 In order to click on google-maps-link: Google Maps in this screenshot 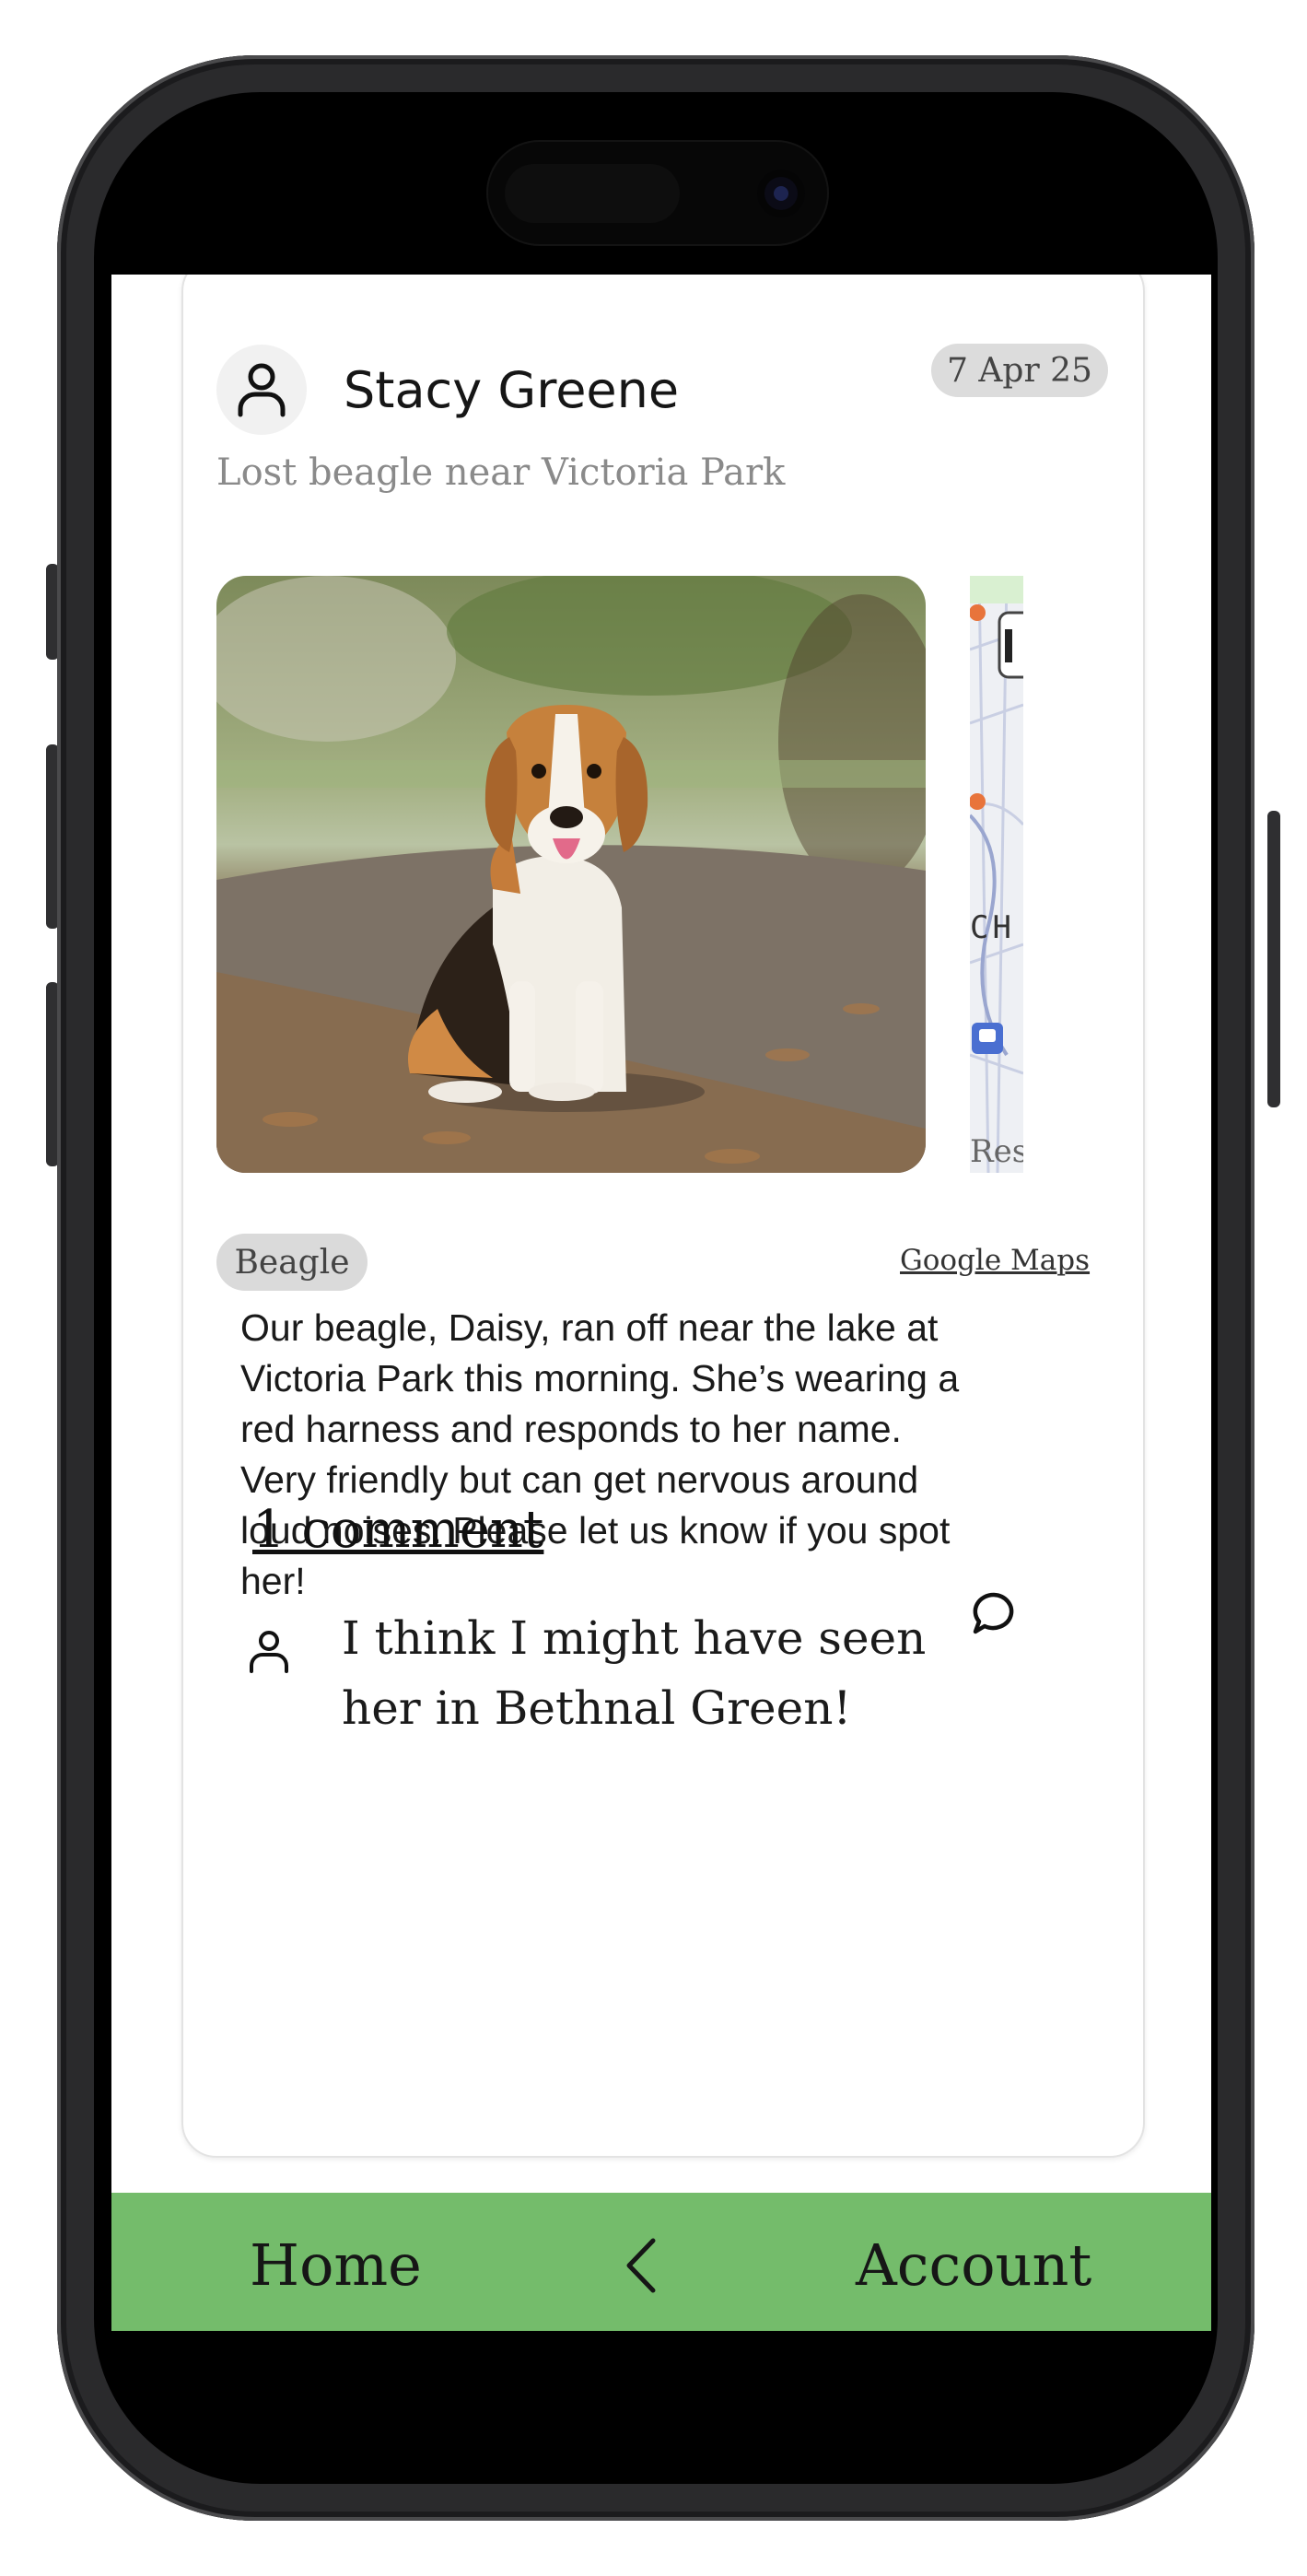, I will do `click(995, 1260)`.